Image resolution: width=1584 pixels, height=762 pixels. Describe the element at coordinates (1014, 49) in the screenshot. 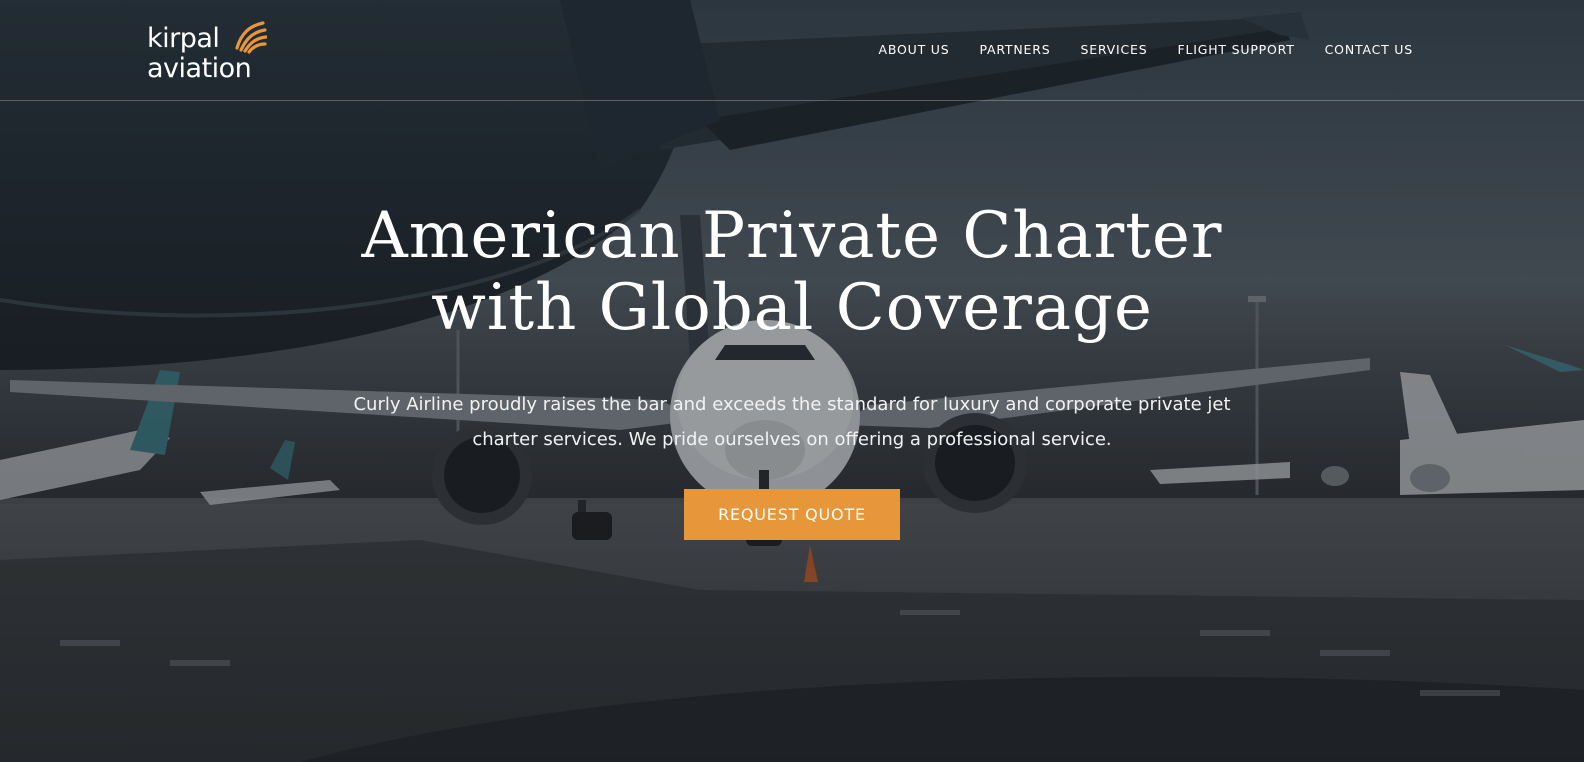

I see `nav-link-partners: PARTNERS` at that location.